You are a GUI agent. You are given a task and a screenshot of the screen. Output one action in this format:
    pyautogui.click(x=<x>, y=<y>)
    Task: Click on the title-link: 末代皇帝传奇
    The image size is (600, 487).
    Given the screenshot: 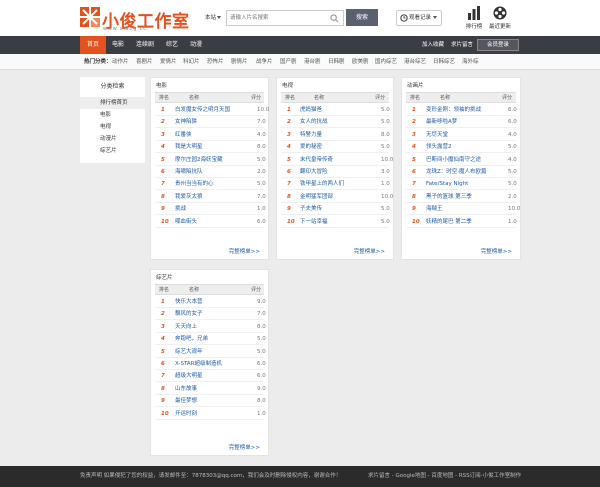 What is the action you would take?
    pyautogui.click(x=316, y=160)
    